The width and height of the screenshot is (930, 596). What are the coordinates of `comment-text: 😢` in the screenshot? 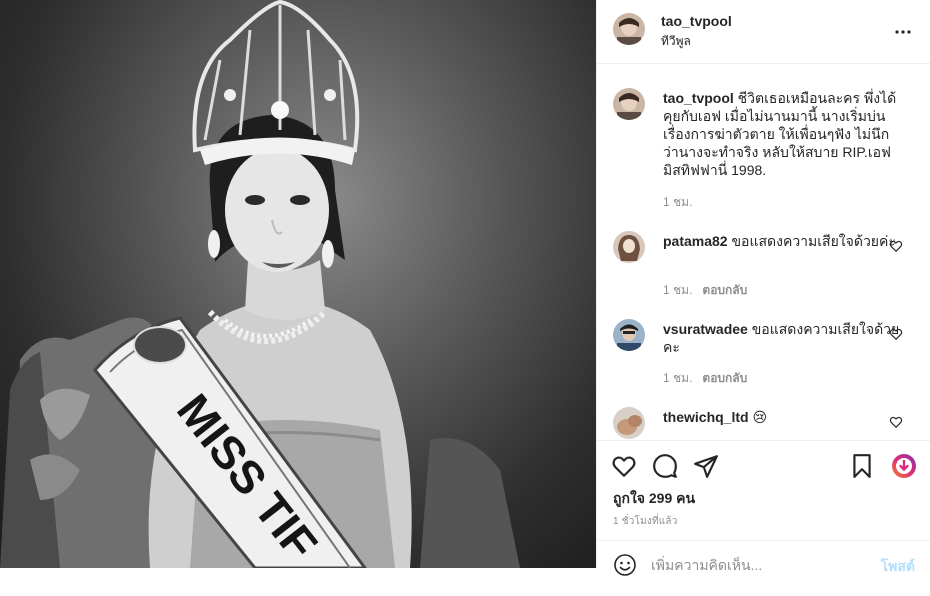 It's located at (760, 417).